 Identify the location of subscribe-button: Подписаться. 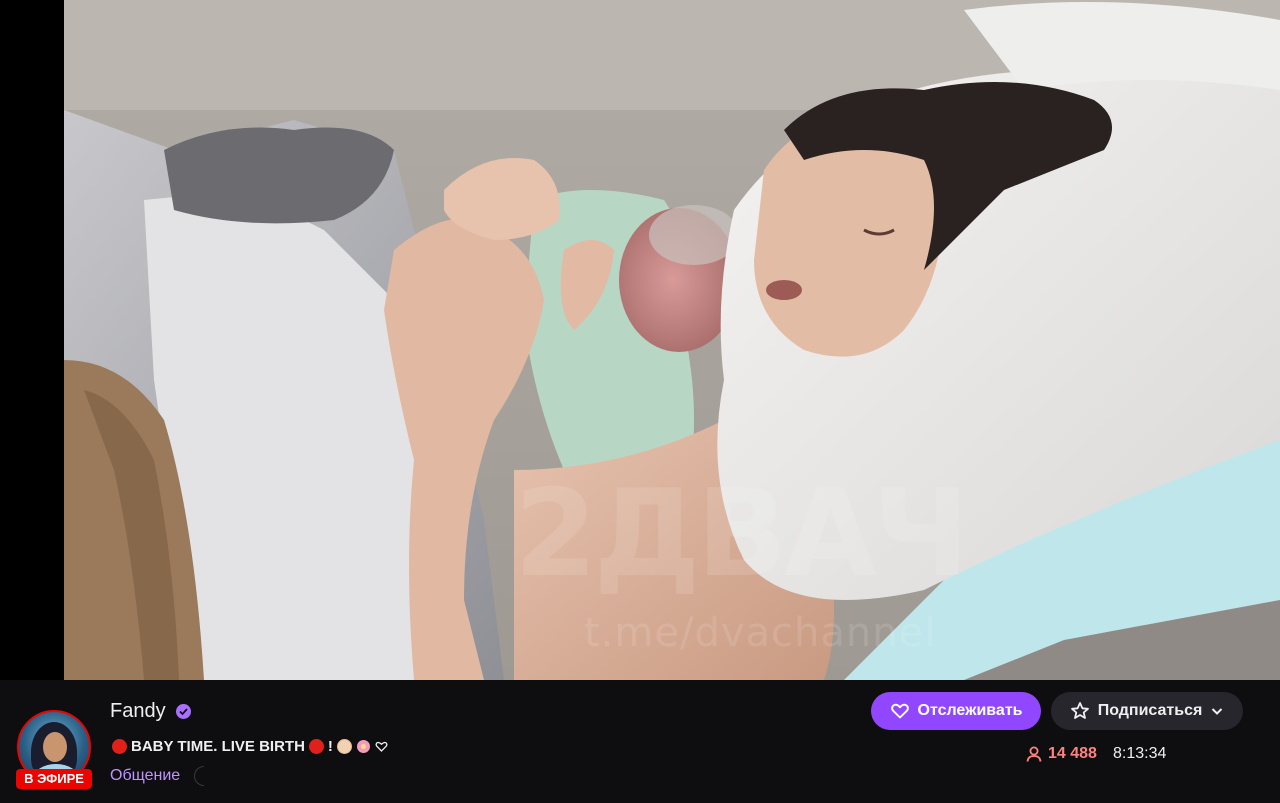
(1147, 711).